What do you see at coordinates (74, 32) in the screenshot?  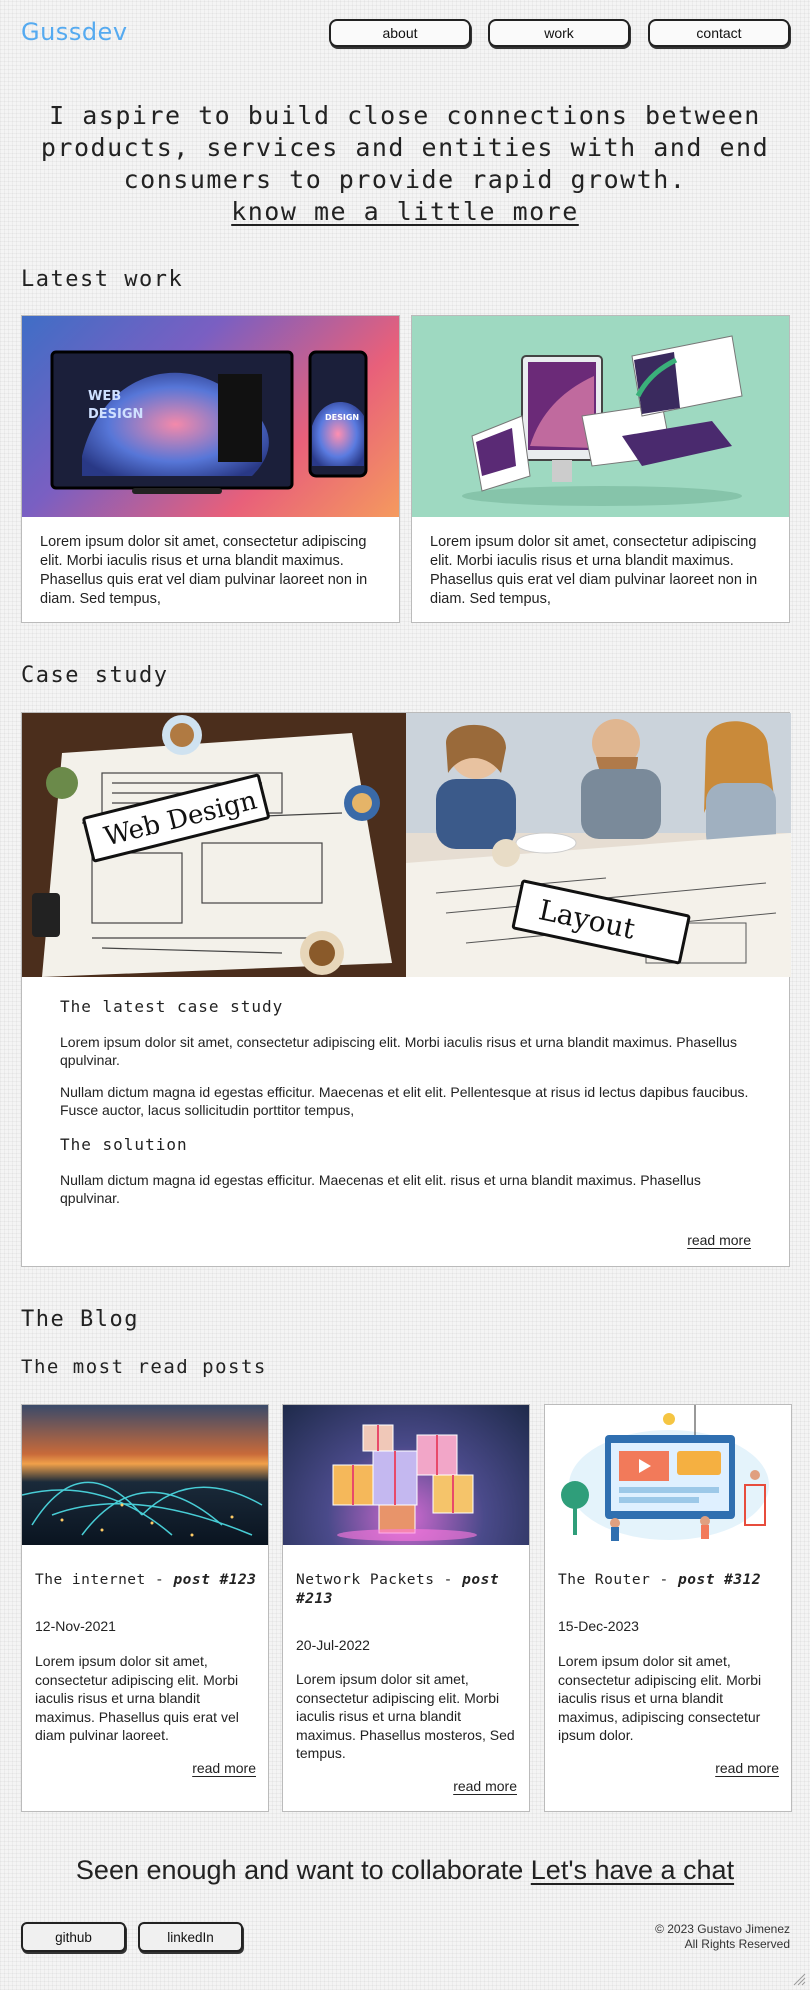 I see `site-logo: Gussdev` at bounding box center [74, 32].